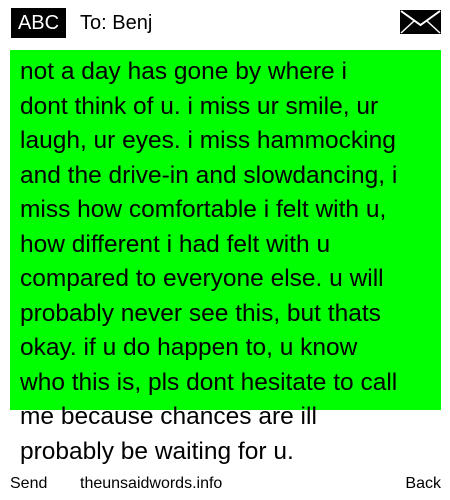  What do you see at coordinates (225, 23) in the screenshot?
I see `message-header: ABC To: Benj` at bounding box center [225, 23].